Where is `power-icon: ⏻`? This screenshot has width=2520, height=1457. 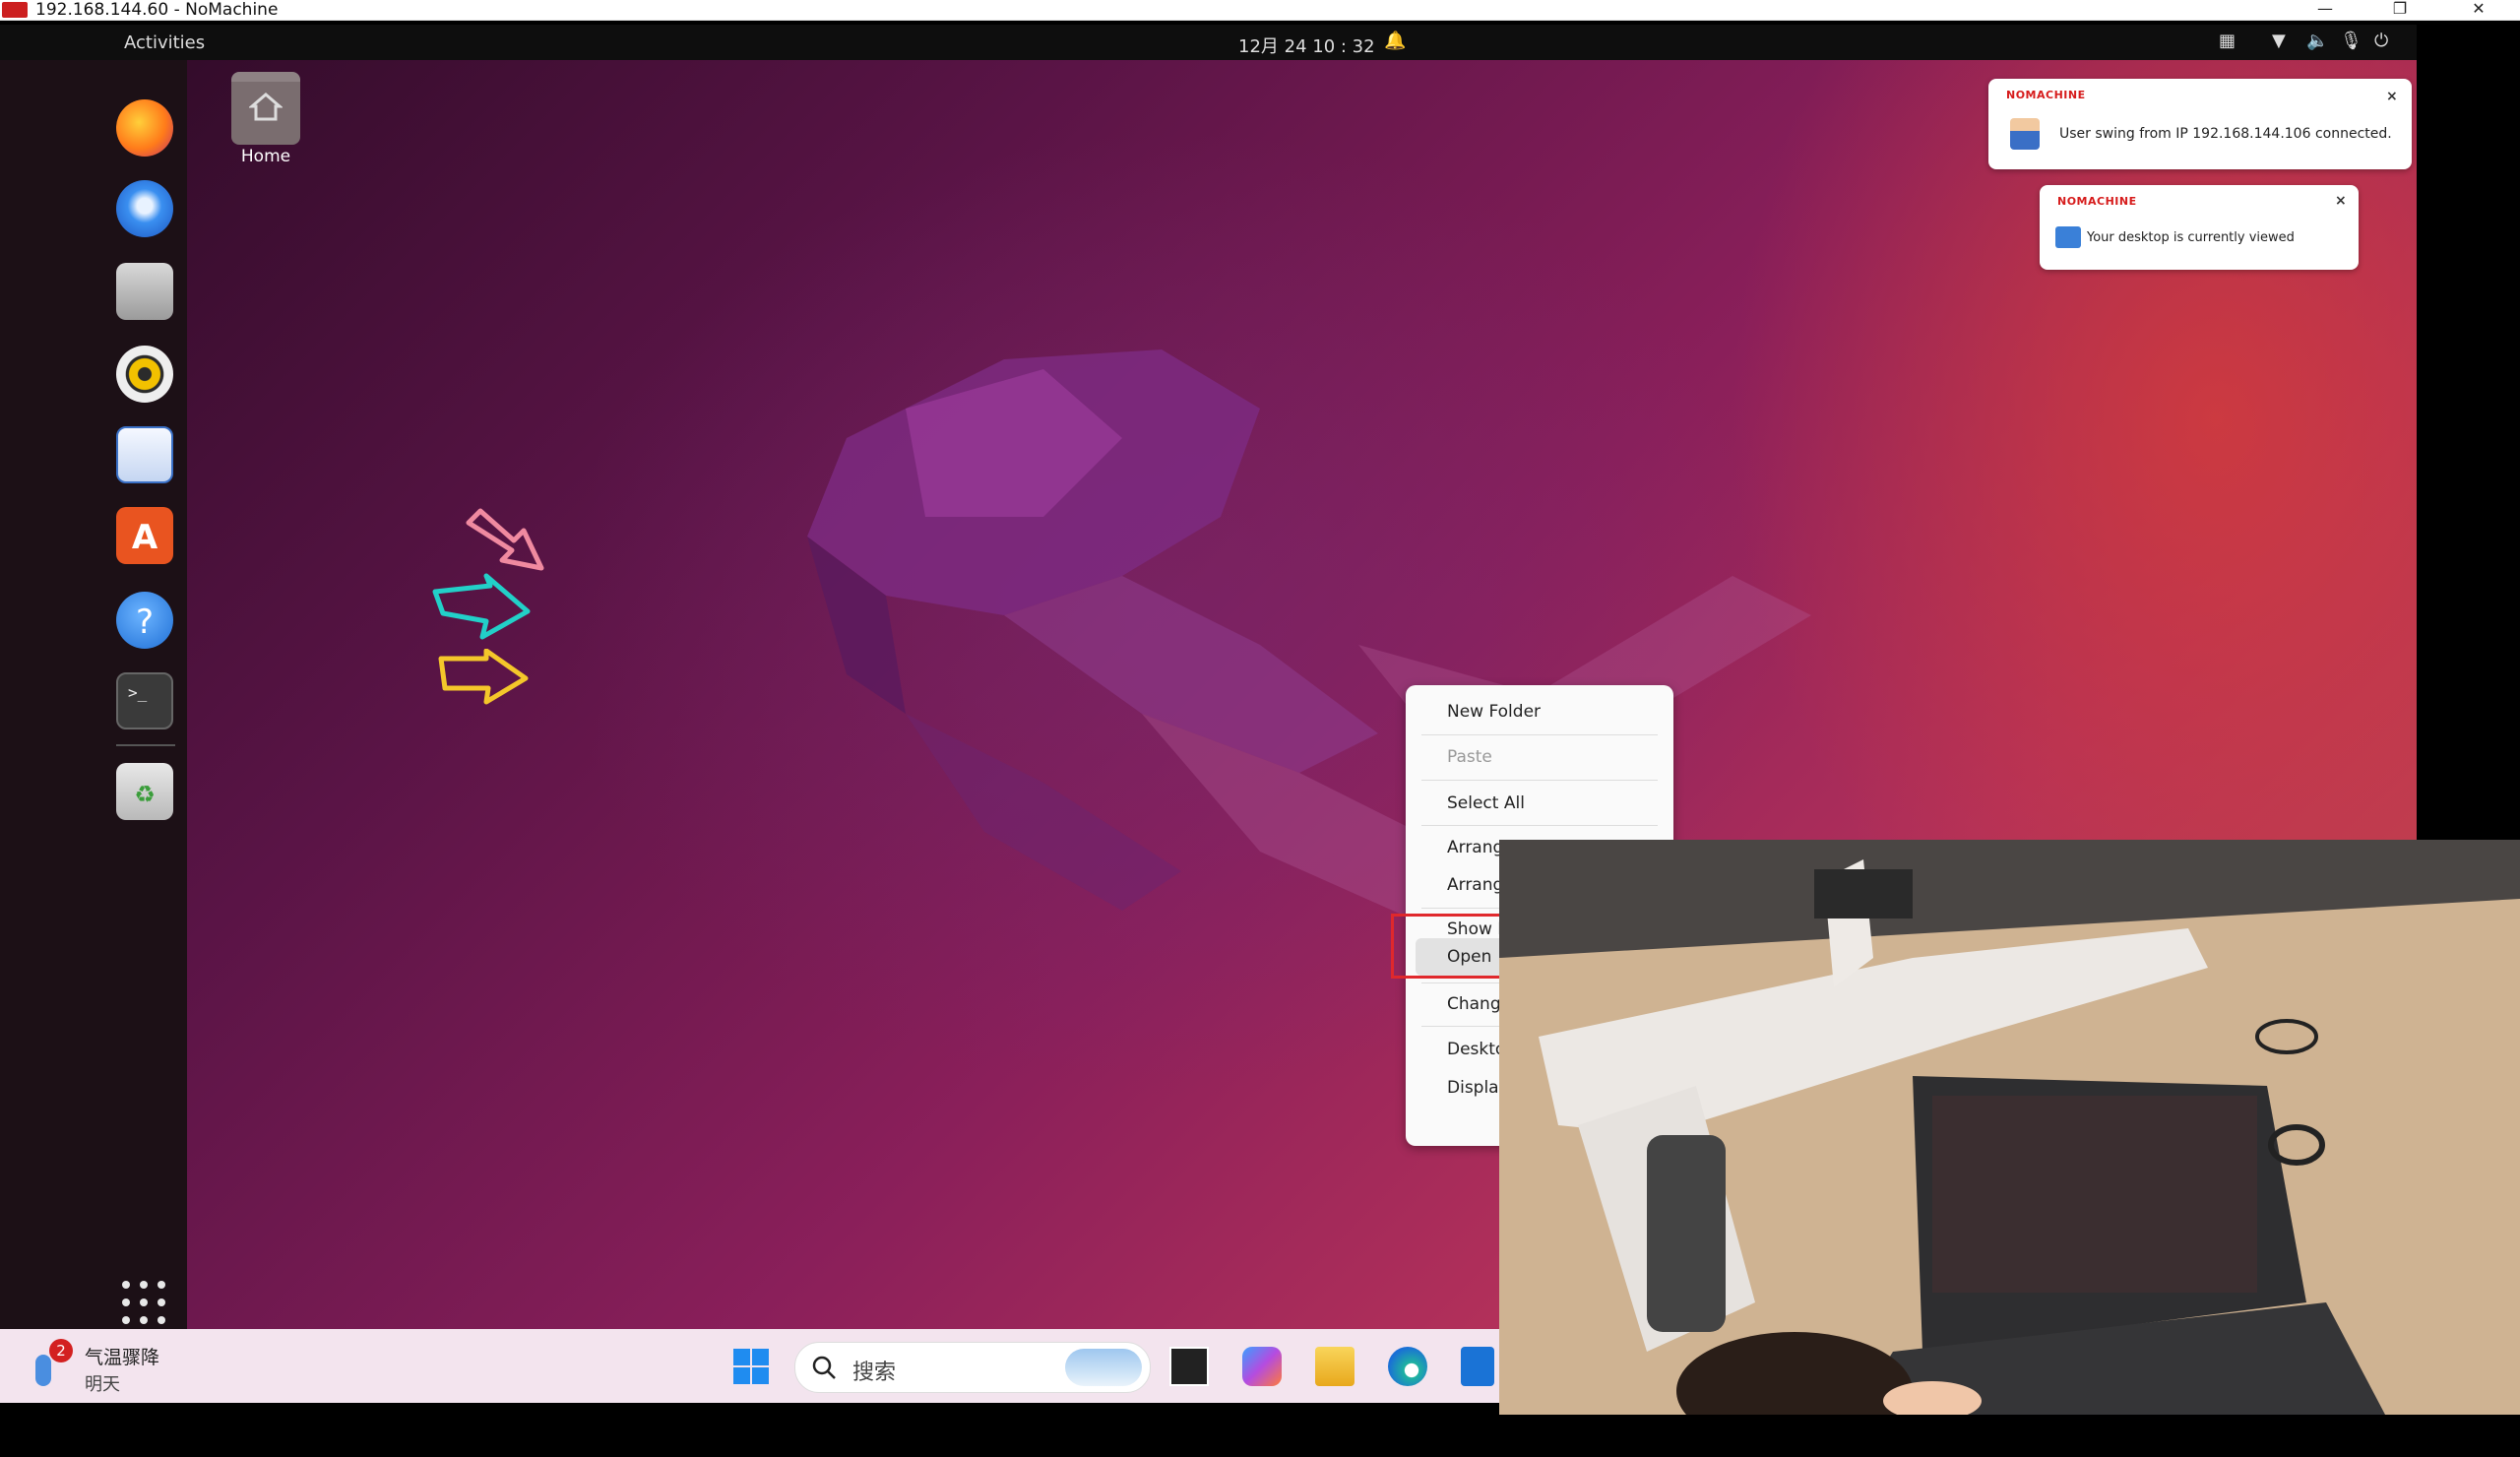
power-icon: ⏻ is located at coordinates (2381, 41).